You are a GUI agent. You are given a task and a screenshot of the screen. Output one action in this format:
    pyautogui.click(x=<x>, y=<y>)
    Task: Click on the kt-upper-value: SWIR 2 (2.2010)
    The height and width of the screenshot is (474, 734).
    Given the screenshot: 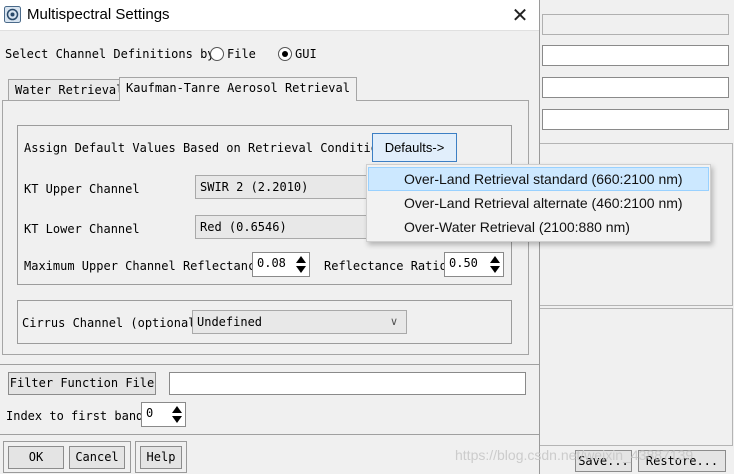 What is the action you would take?
    pyautogui.click(x=254, y=187)
    